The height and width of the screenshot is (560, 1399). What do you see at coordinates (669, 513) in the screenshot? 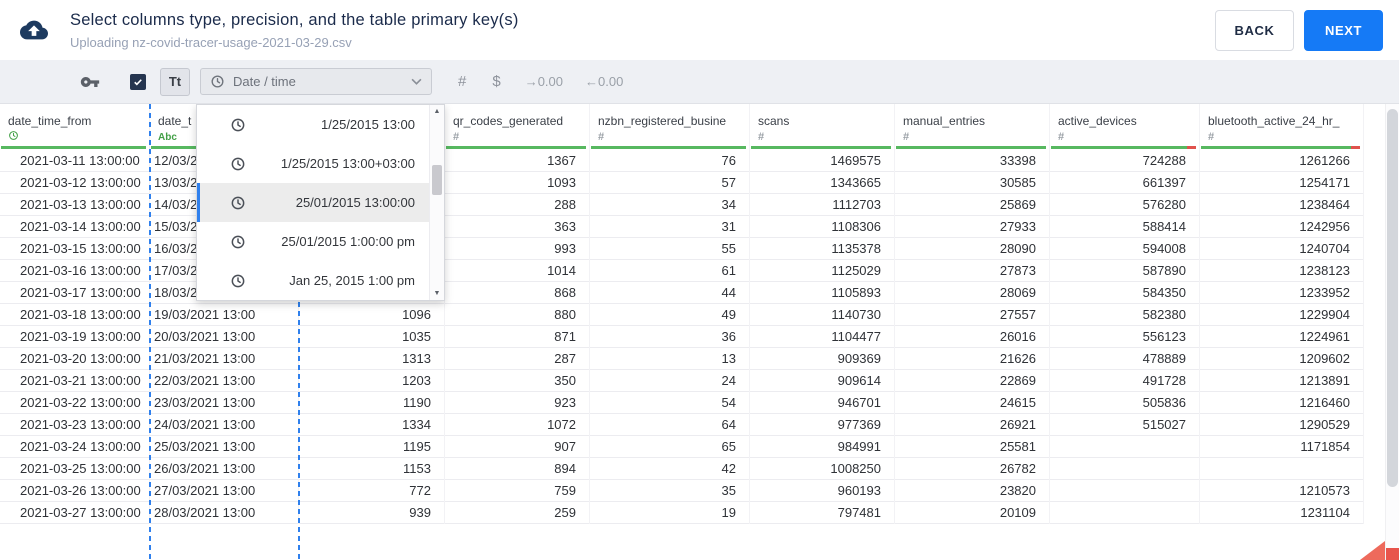
I see `table-cell: 19` at bounding box center [669, 513].